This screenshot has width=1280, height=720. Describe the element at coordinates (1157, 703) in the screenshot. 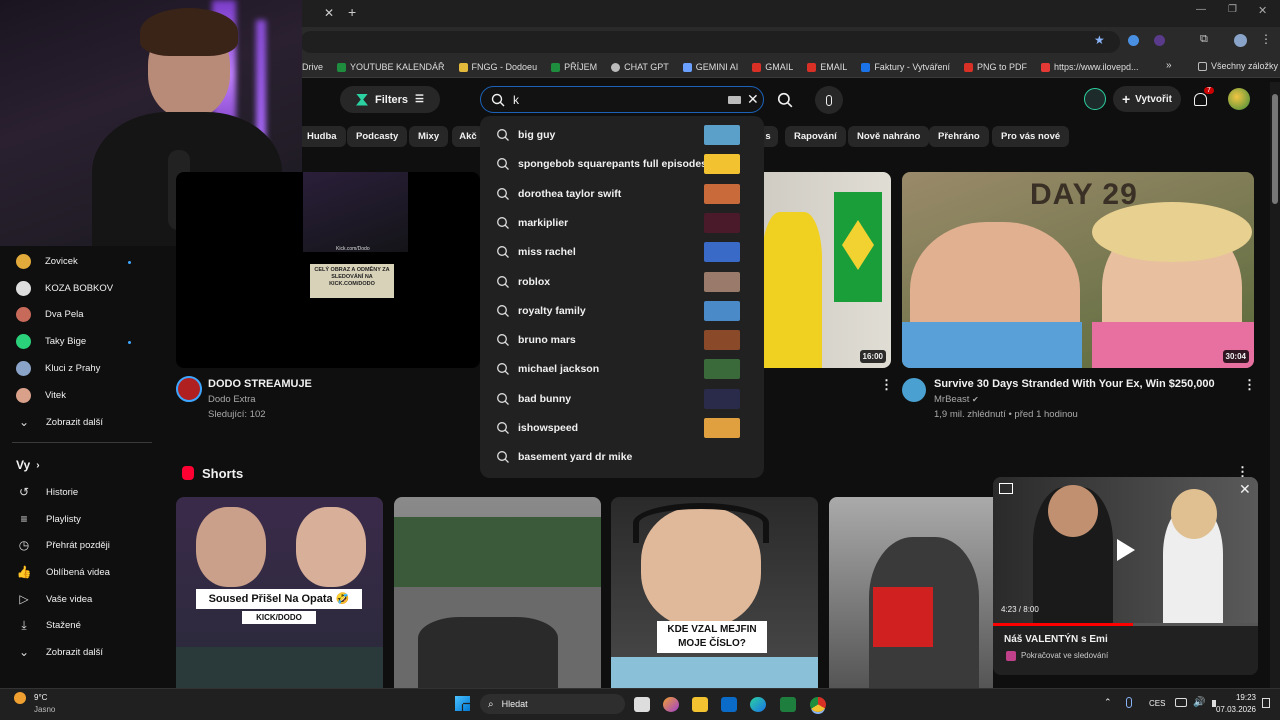

I see `language-indicator: CES` at that location.